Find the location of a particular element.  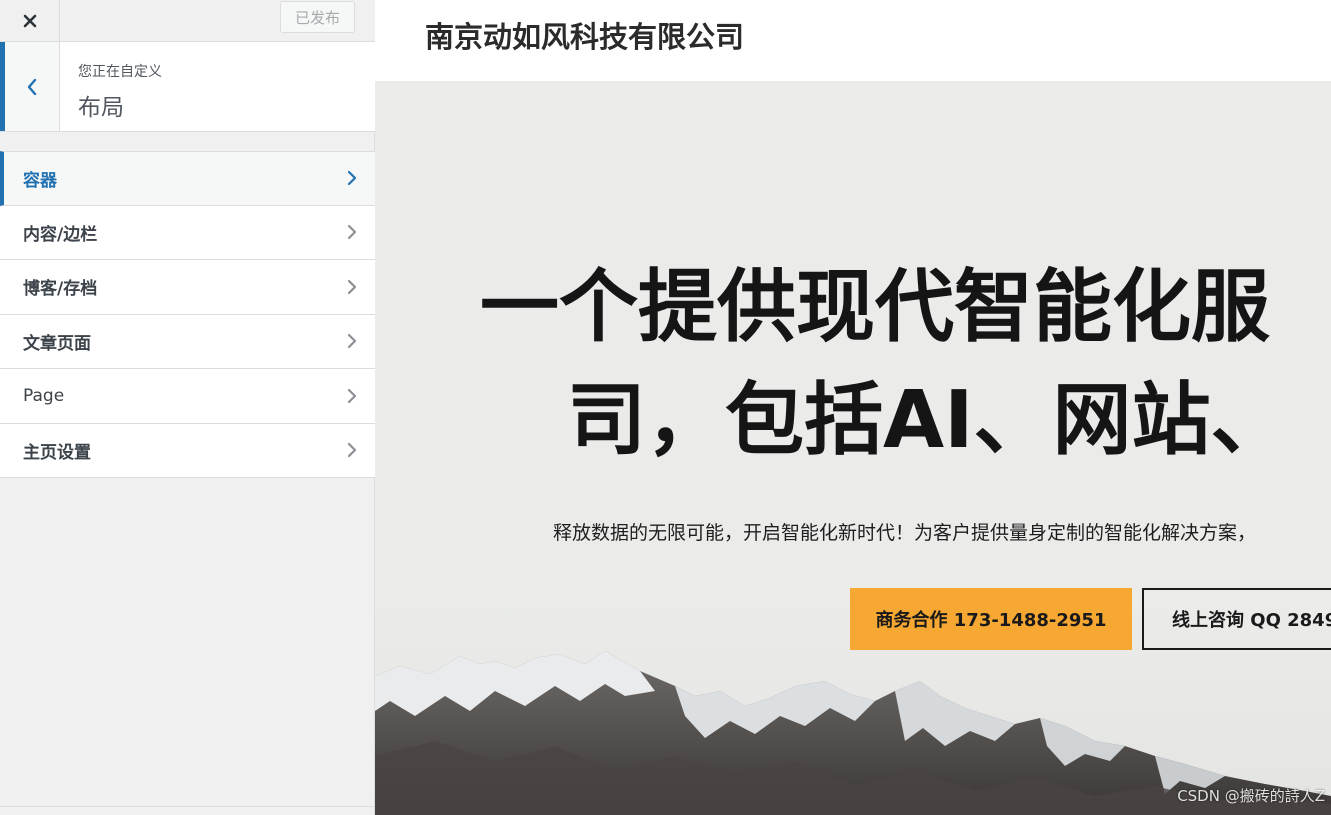

menu-item-page: Page is located at coordinates (187, 396).